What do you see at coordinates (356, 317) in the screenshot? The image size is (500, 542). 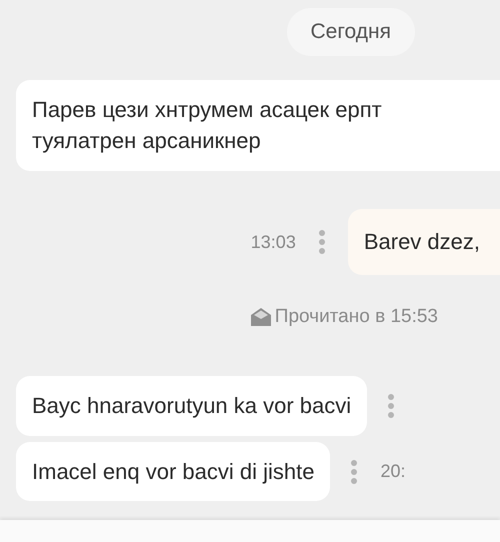 I see `read-receipt: Прочитано в 15:53` at bounding box center [356, 317].